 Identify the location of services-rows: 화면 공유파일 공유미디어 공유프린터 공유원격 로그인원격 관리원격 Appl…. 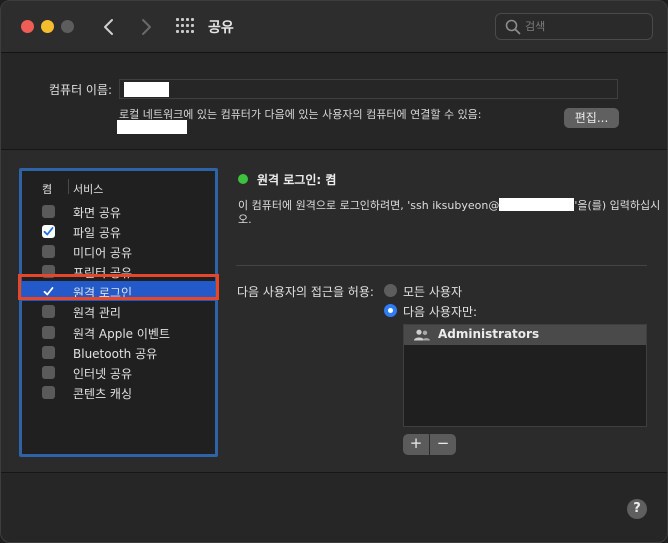
(118, 301).